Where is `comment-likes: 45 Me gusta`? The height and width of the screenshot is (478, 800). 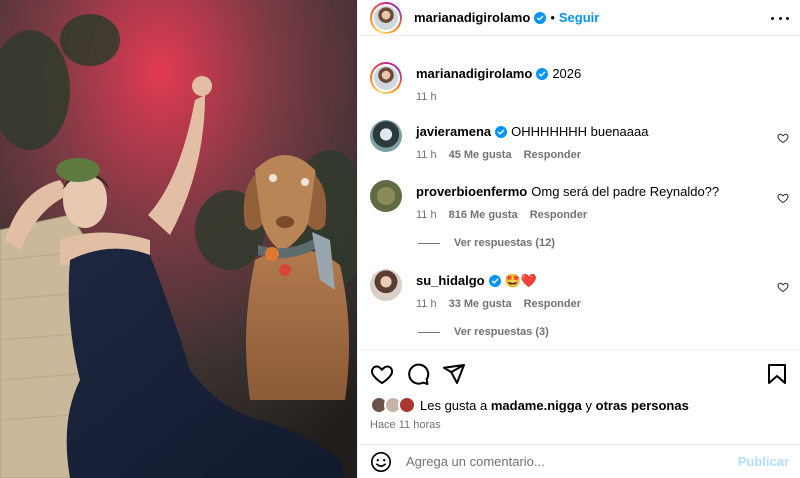 comment-likes: 45 Me gusta is located at coordinates (480, 155).